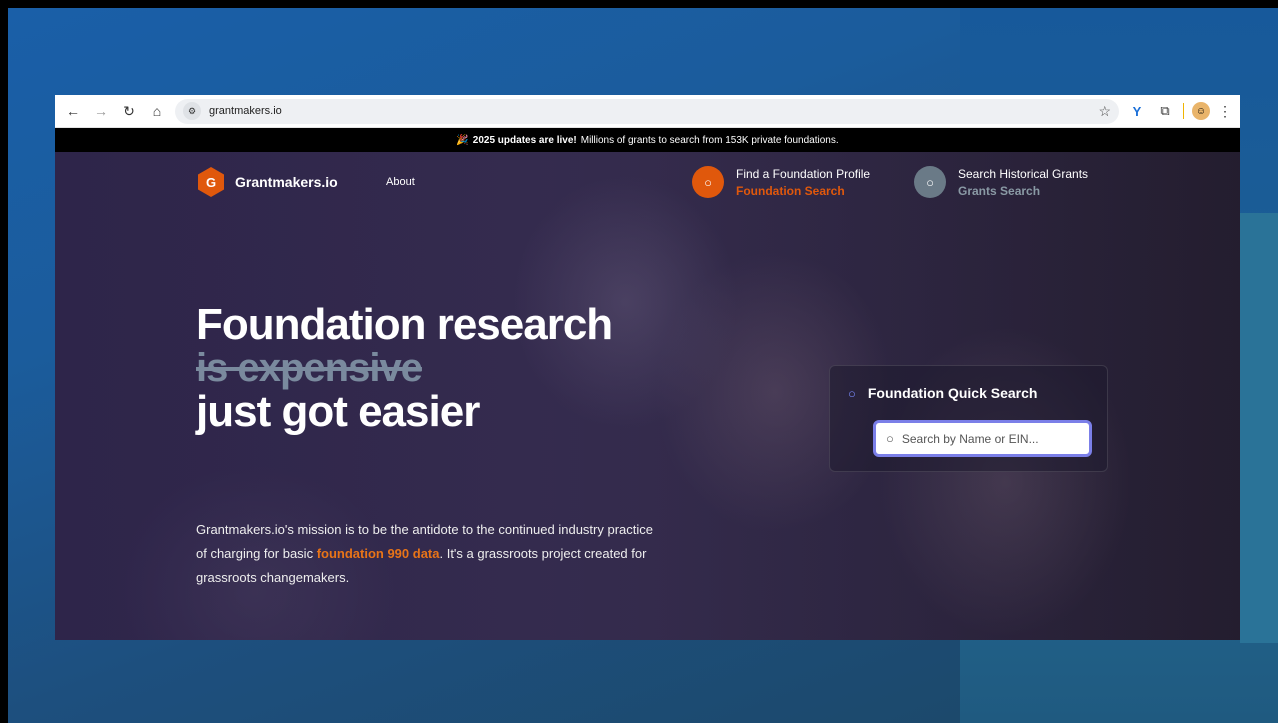  I want to click on site-info-icon: ⚙, so click(192, 111).